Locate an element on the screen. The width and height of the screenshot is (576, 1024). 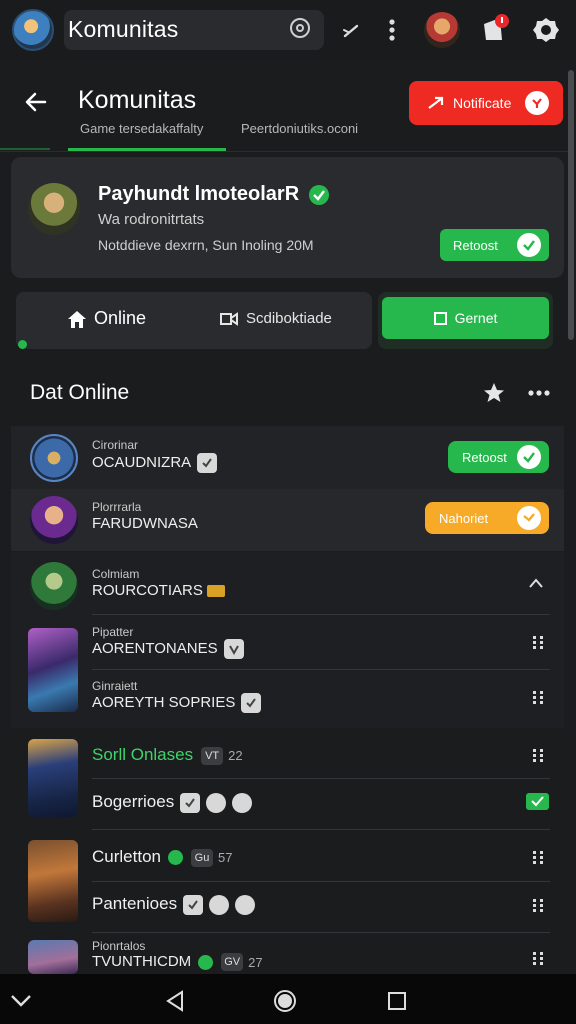
badge-icon is located at coordinates (215, 591).